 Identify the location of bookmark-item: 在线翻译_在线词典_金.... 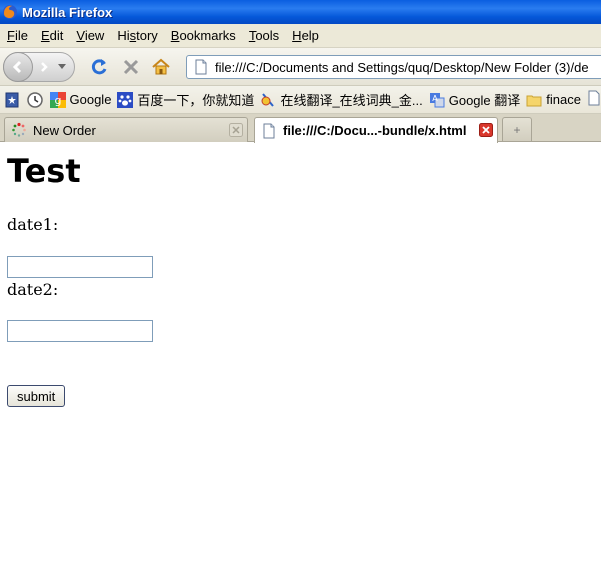
(341, 99).